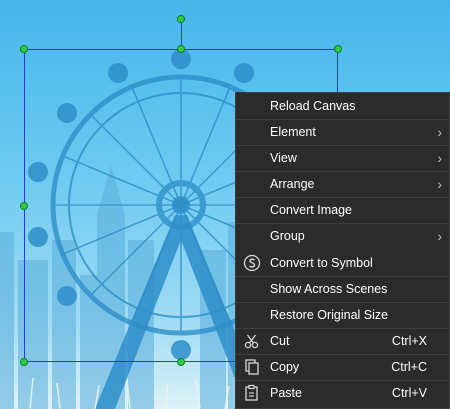 This screenshot has width=450, height=409. I want to click on menu-item-label: Group, so click(287, 236).